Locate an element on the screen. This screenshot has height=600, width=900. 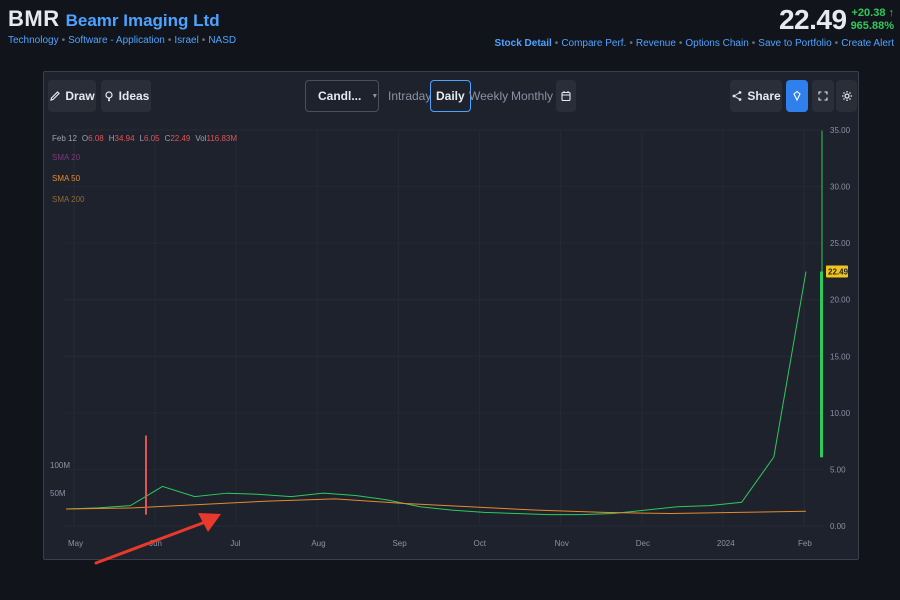
legend-volume: 116.83M is located at coordinates (222, 138).